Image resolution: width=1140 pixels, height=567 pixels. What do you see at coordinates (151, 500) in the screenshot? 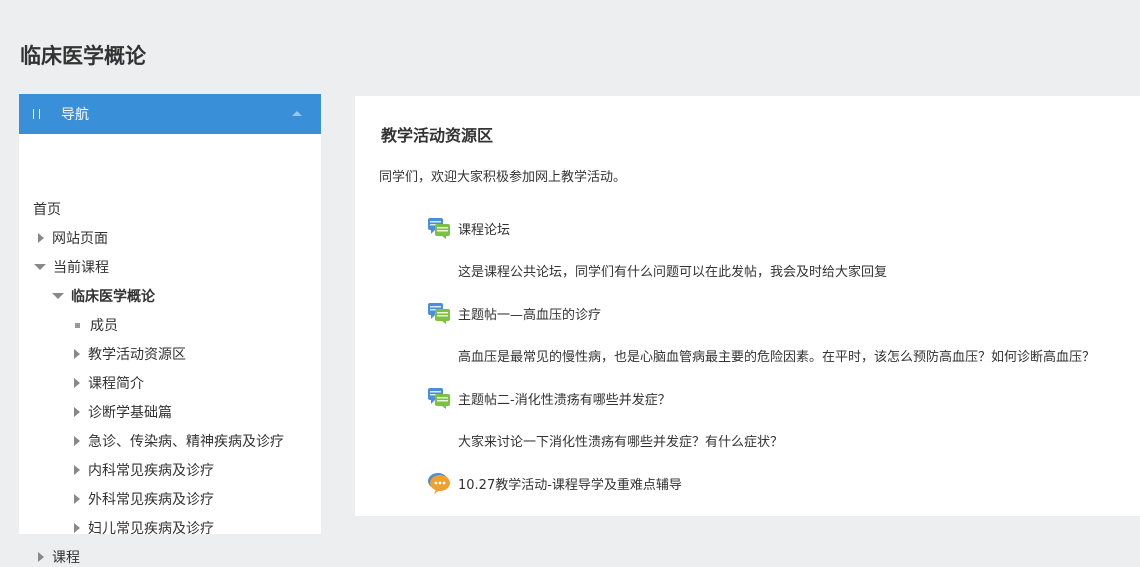
I see `nav-item-label: 外科常见疾病及诊疗` at bounding box center [151, 500].